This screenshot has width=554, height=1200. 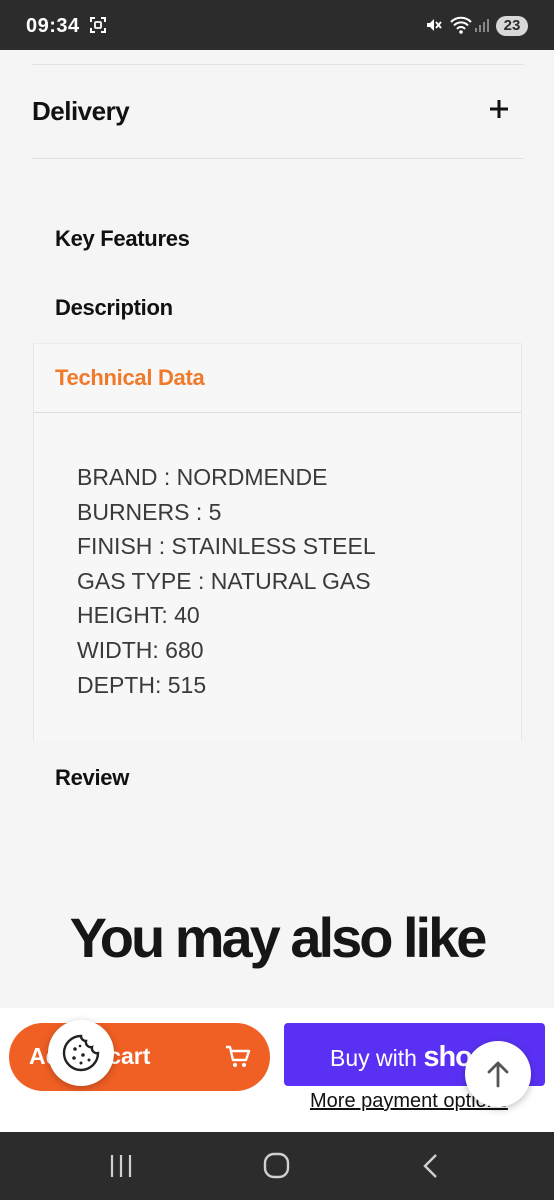 What do you see at coordinates (121, 1166) in the screenshot?
I see `recents-icon` at bounding box center [121, 1166].